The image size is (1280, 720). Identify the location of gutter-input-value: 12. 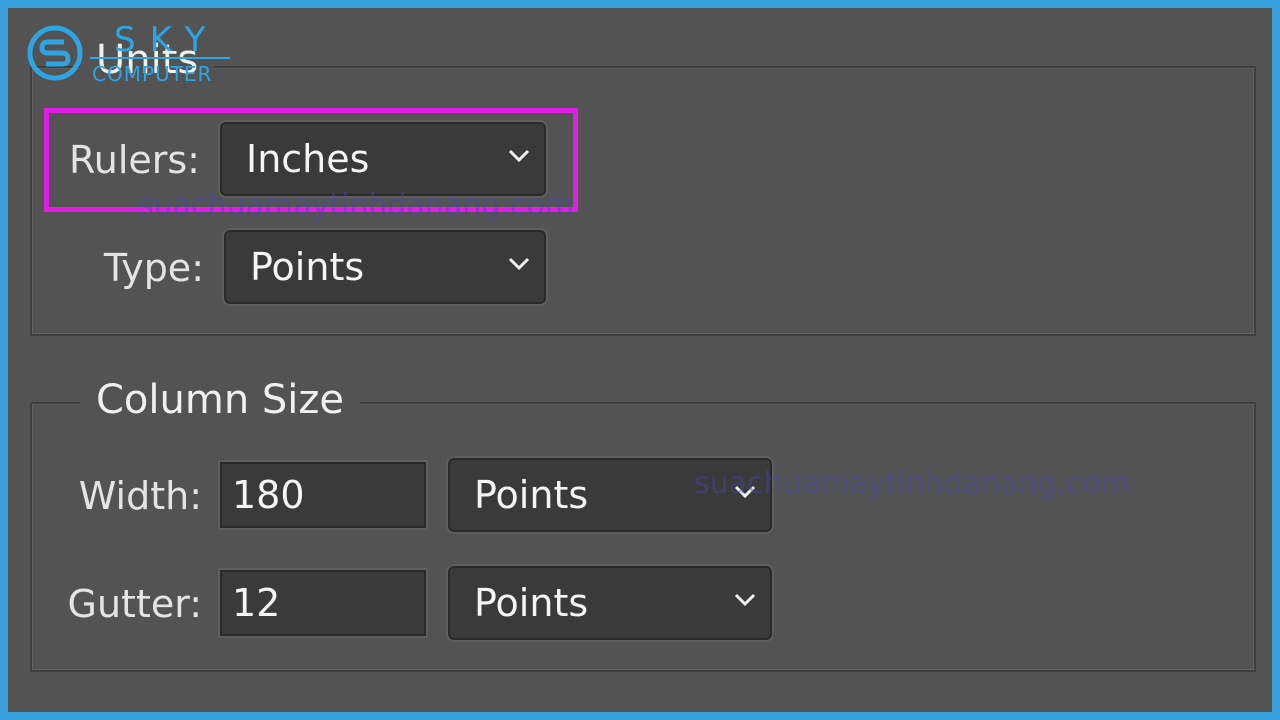
(256, 603).